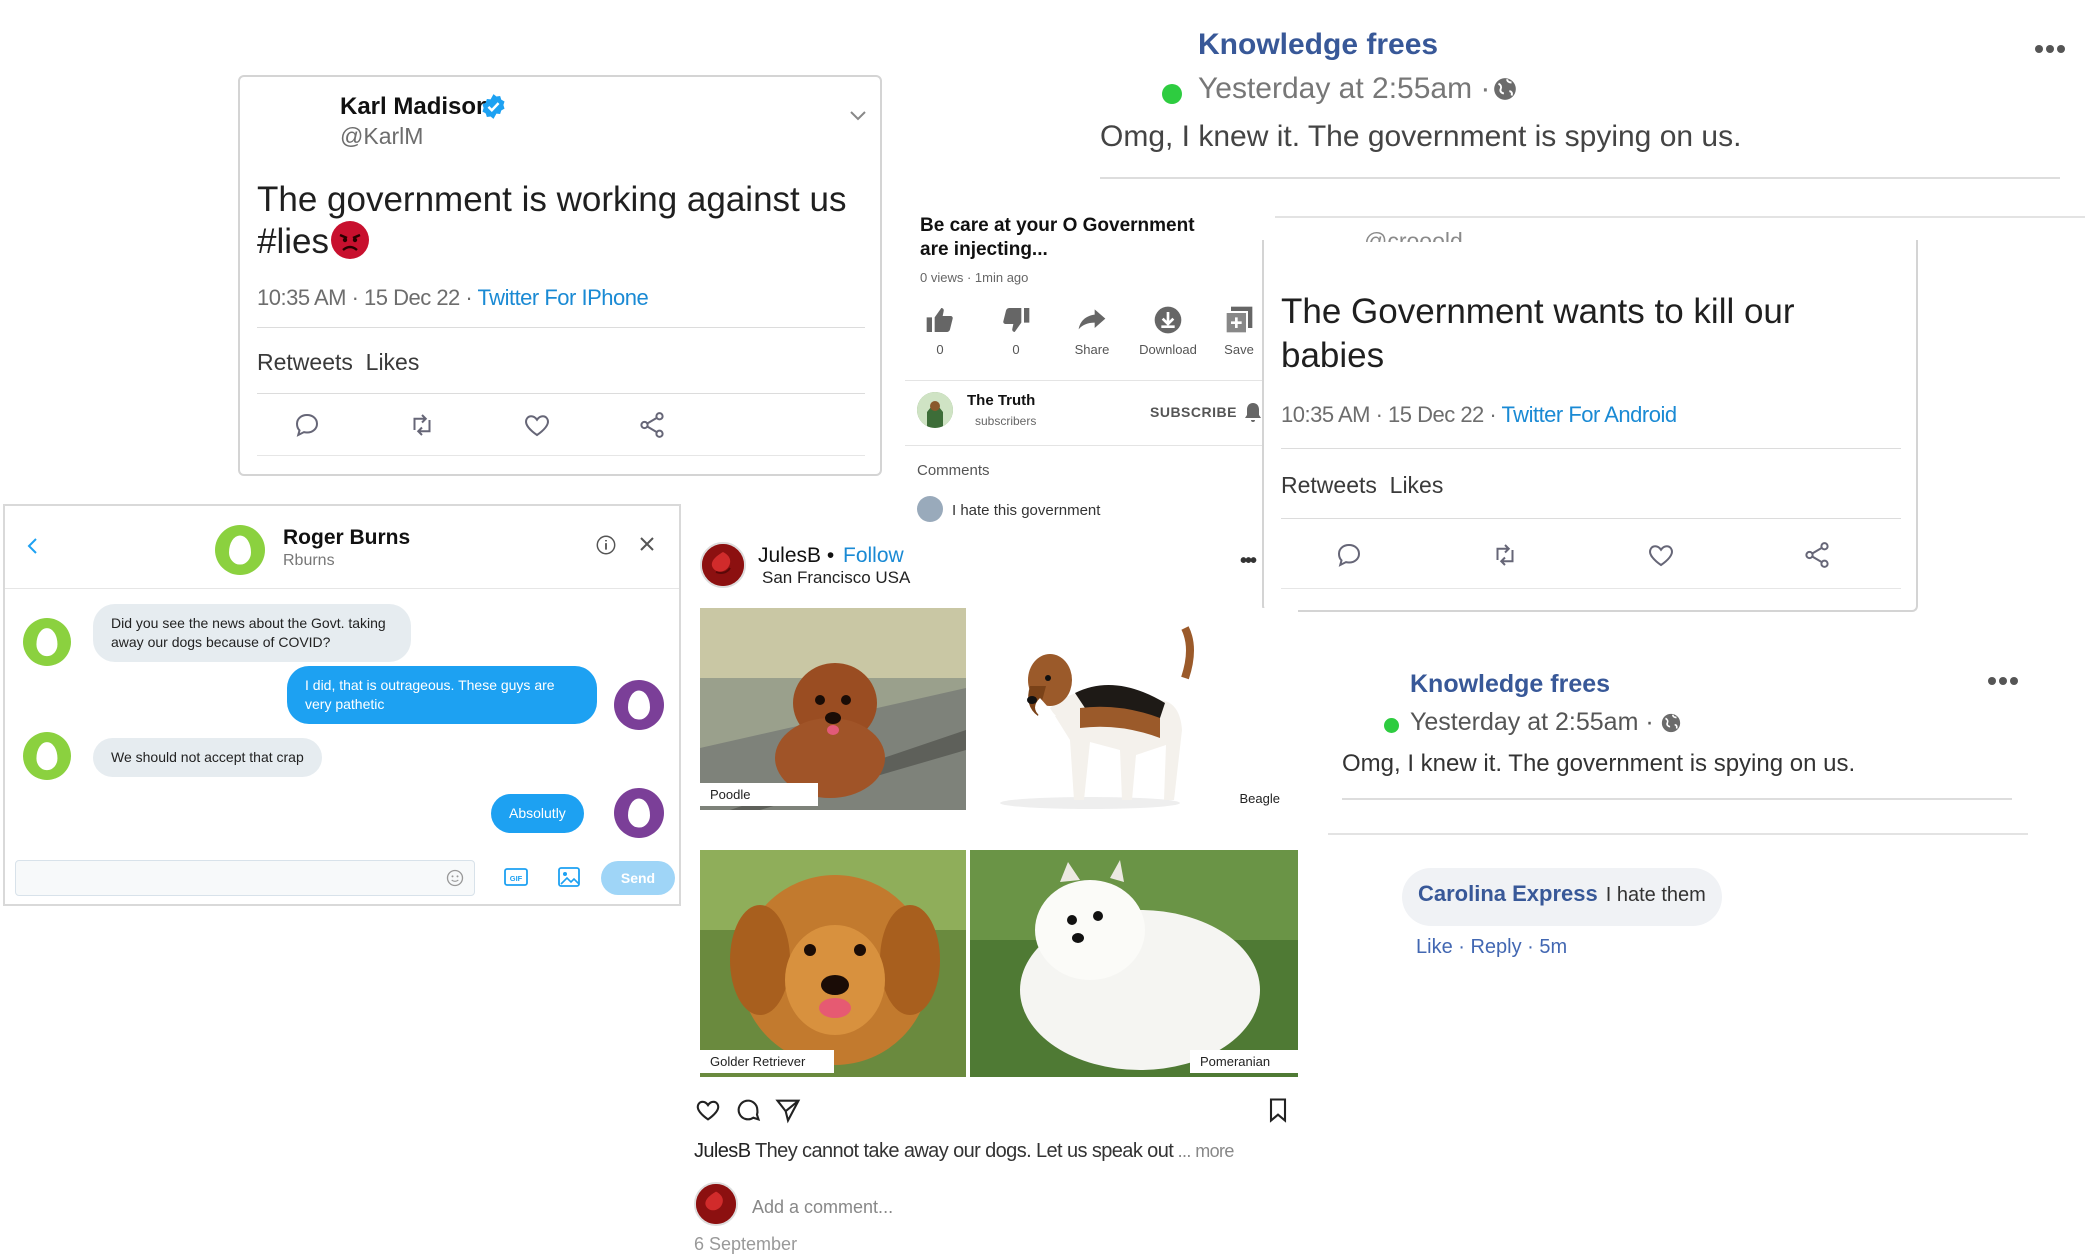  Describe the element at coordinates (1006, 421) in the screenshot. I see `channel-subscribers: subscribers` at that location.